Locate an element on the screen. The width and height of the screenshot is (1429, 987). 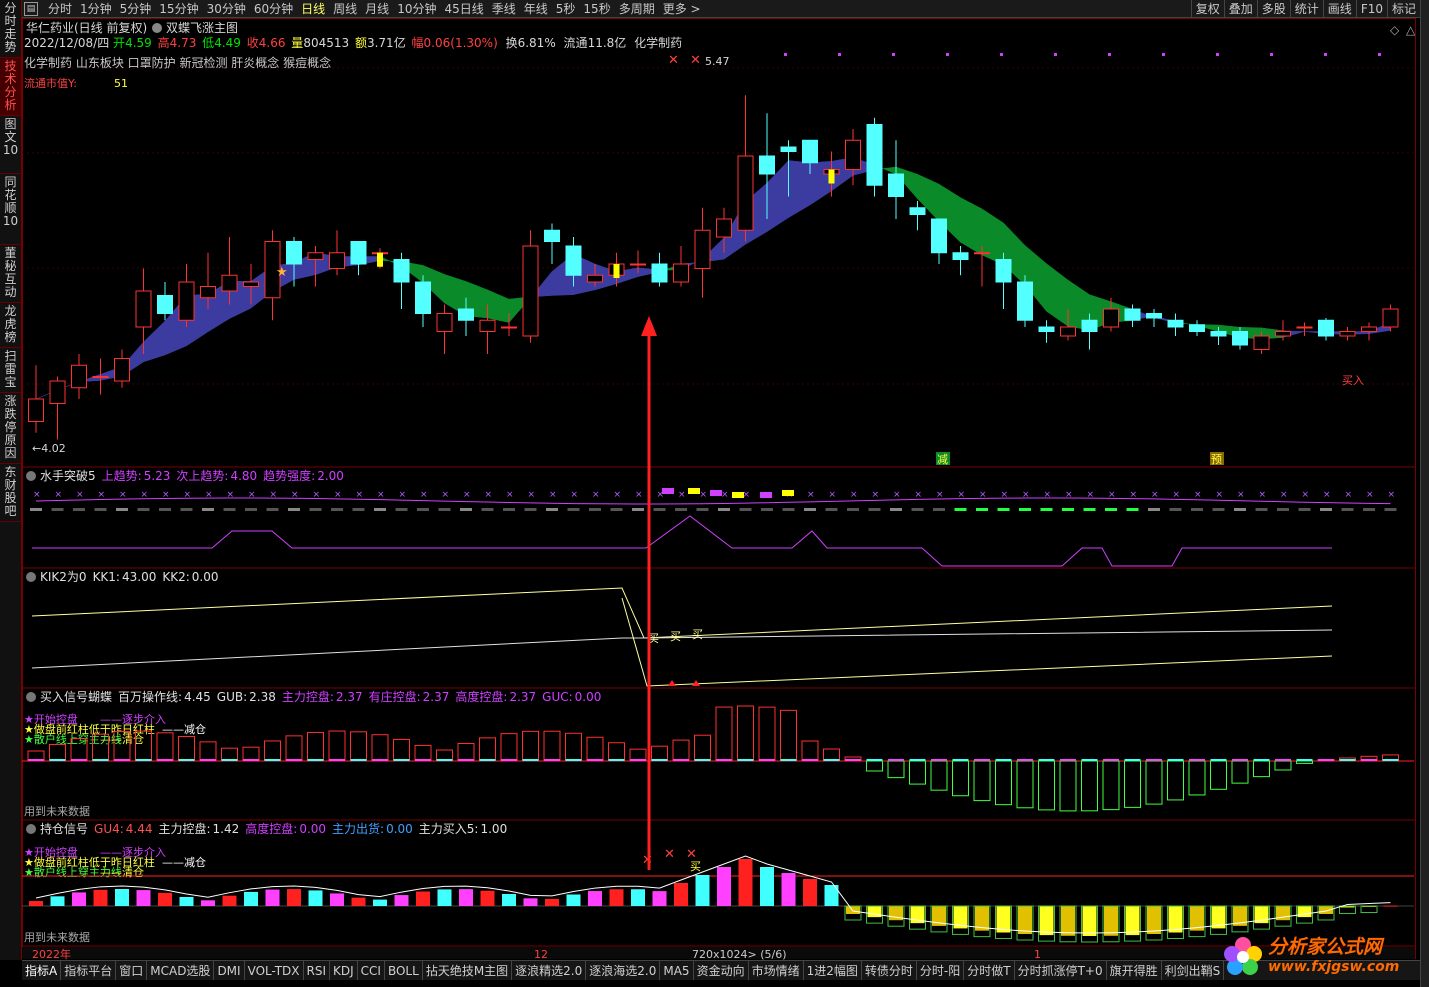
toolbar-button-5: F10 is located at coordinates (1371, 9).